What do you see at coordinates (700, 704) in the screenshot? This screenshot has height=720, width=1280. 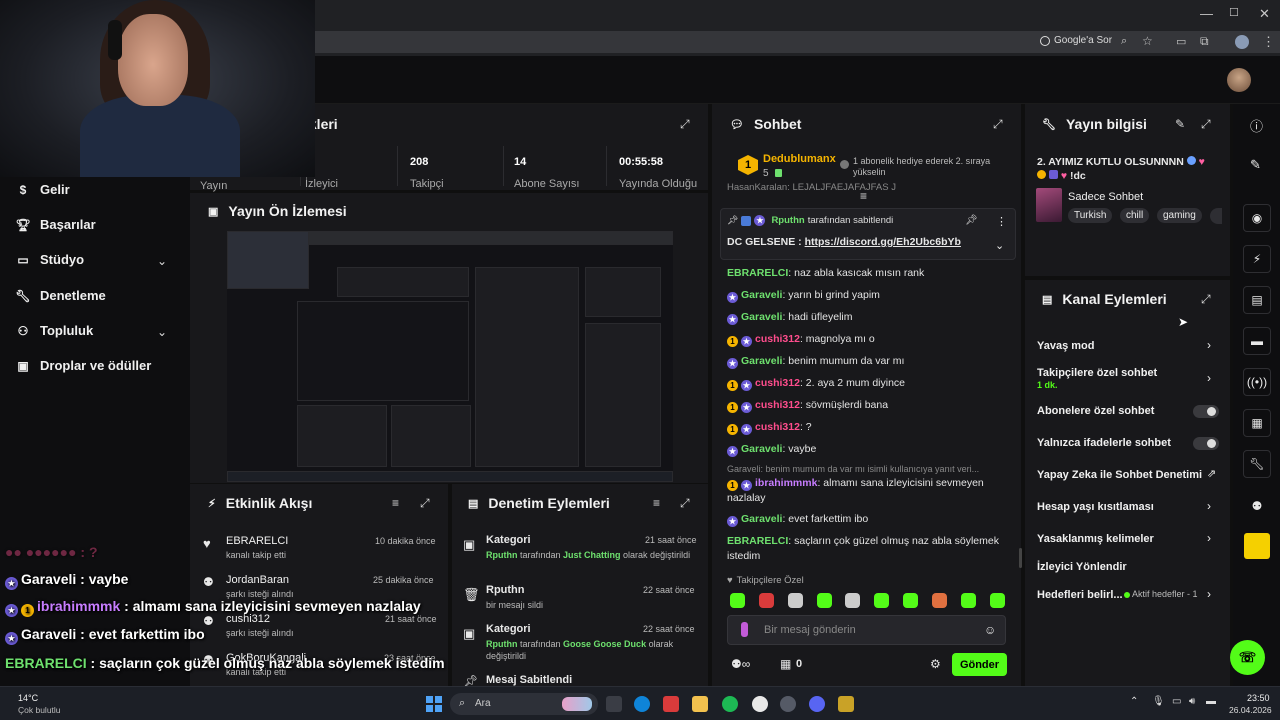 I see `folder-icon` at bounding box center [700, 704].